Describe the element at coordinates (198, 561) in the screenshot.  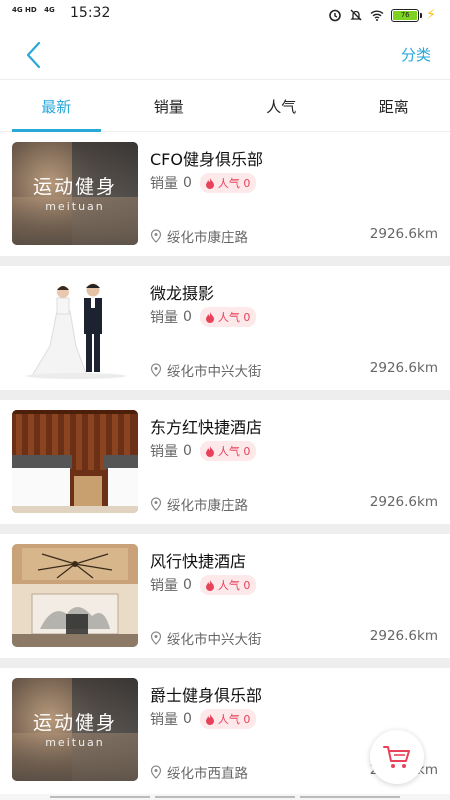
I see `shop-name: 风行快捷酒店` at that location.